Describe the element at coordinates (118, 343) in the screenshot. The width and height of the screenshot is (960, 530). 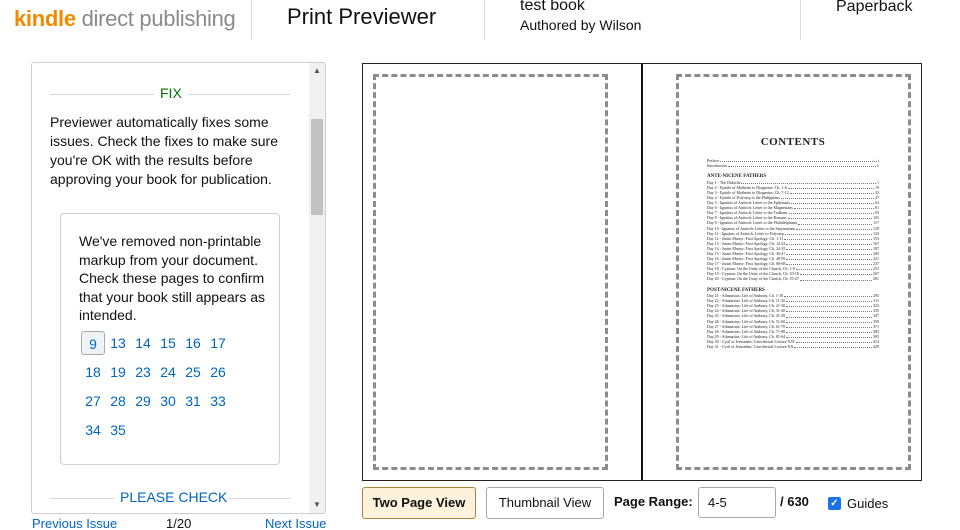
I see `affected-page-link: 13` at that location.